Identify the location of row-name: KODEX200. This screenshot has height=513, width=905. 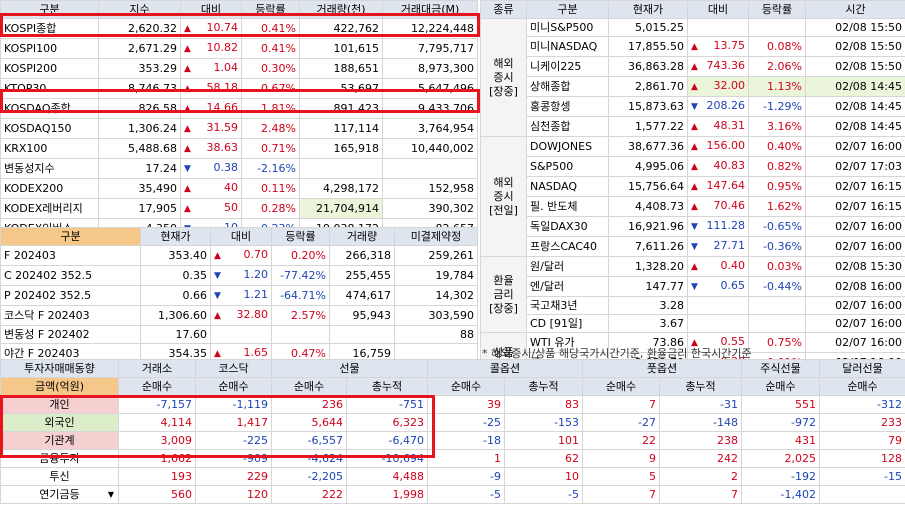
(49, 188).